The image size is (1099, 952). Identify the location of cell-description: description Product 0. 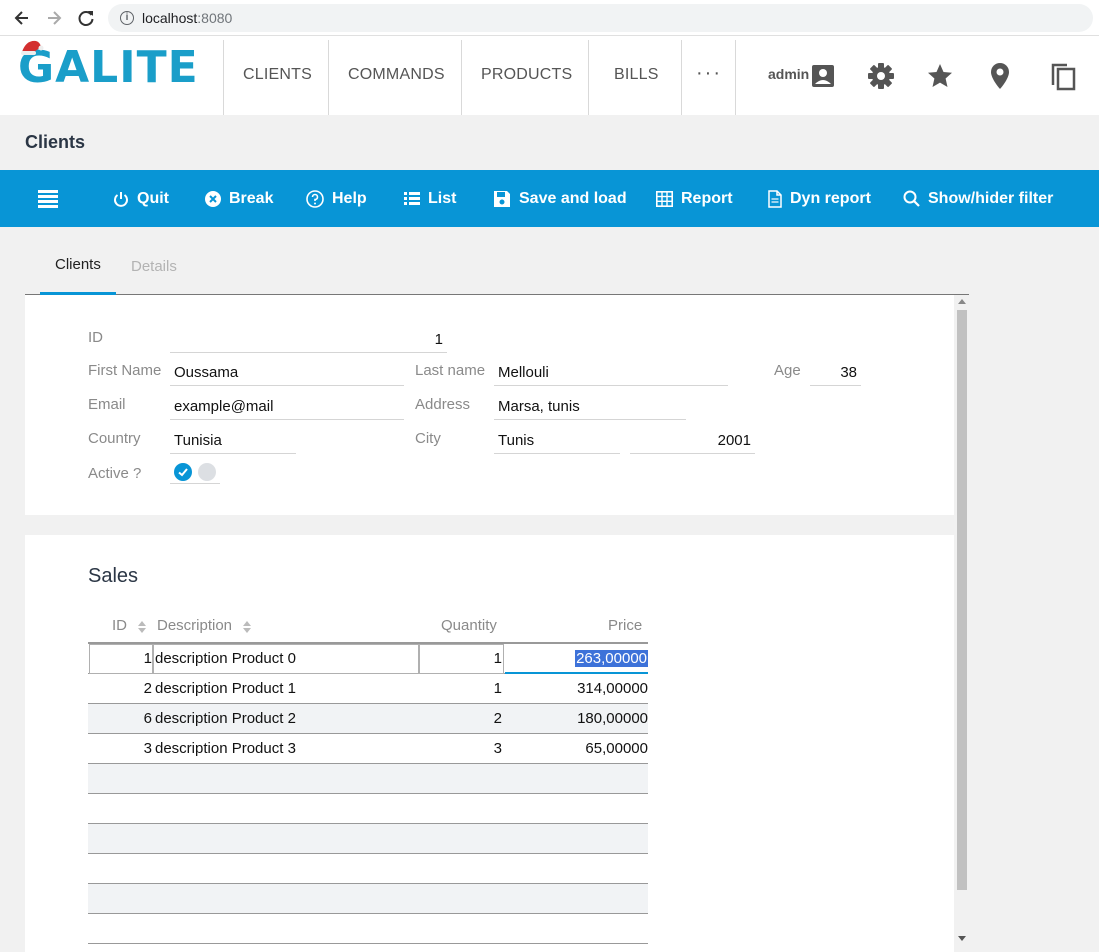
(225, 658).